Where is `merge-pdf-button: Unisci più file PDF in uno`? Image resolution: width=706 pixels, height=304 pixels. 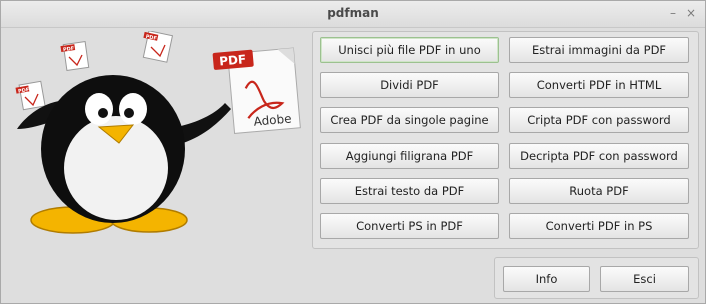
merge-pdf-button: Unisci più file PDF in uno is located at coordinates (409, 50).